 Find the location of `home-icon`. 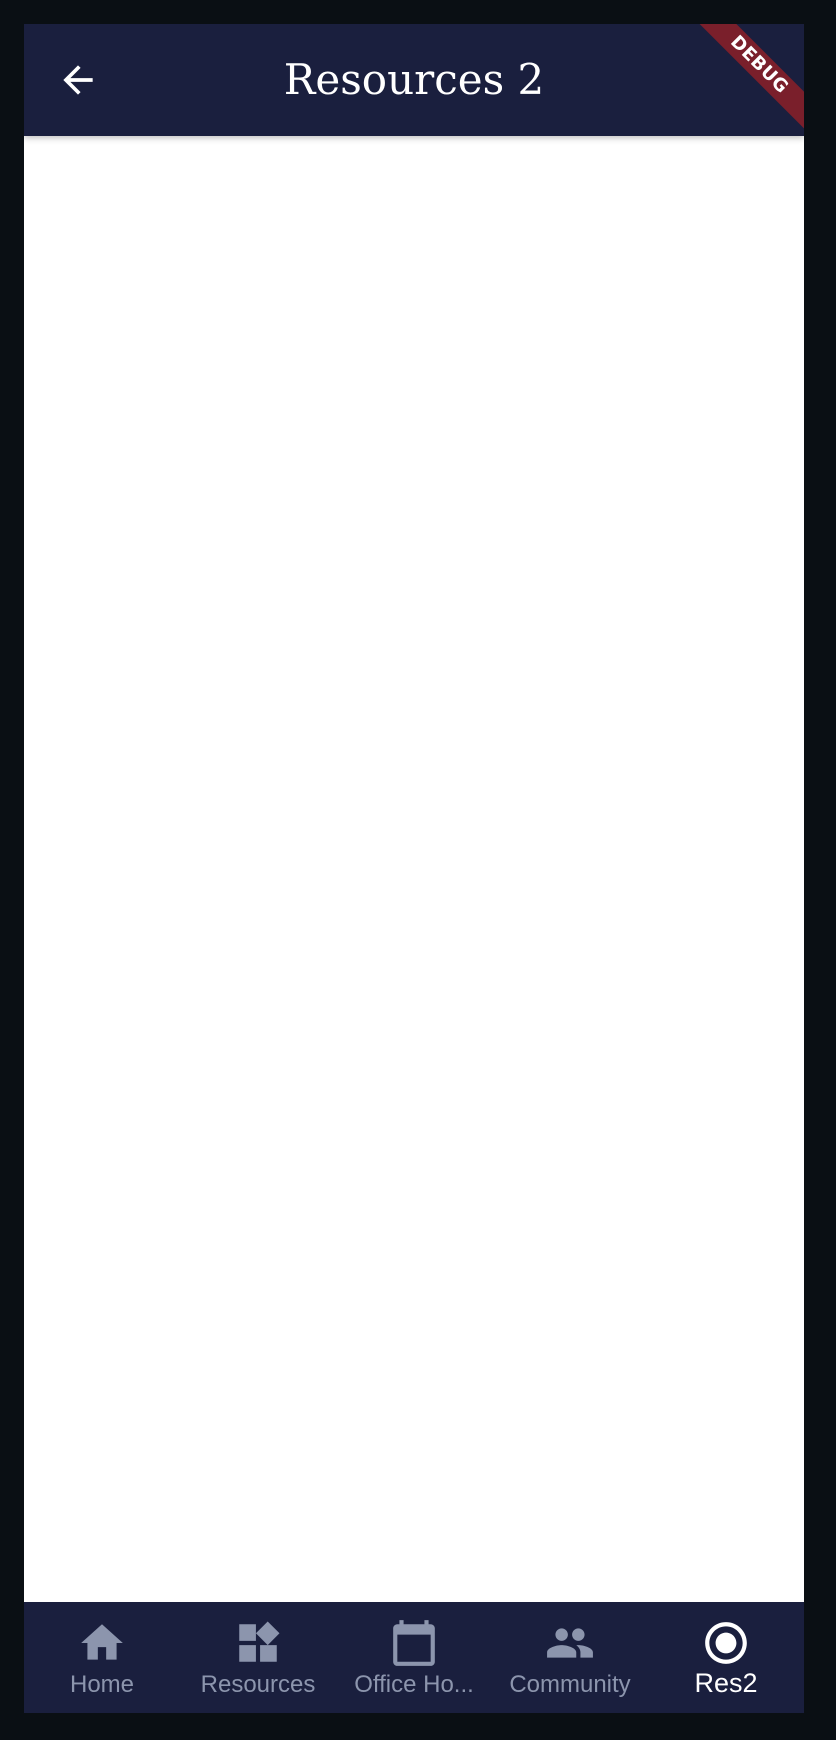

home-icon is located at coordinates (102, 1643).